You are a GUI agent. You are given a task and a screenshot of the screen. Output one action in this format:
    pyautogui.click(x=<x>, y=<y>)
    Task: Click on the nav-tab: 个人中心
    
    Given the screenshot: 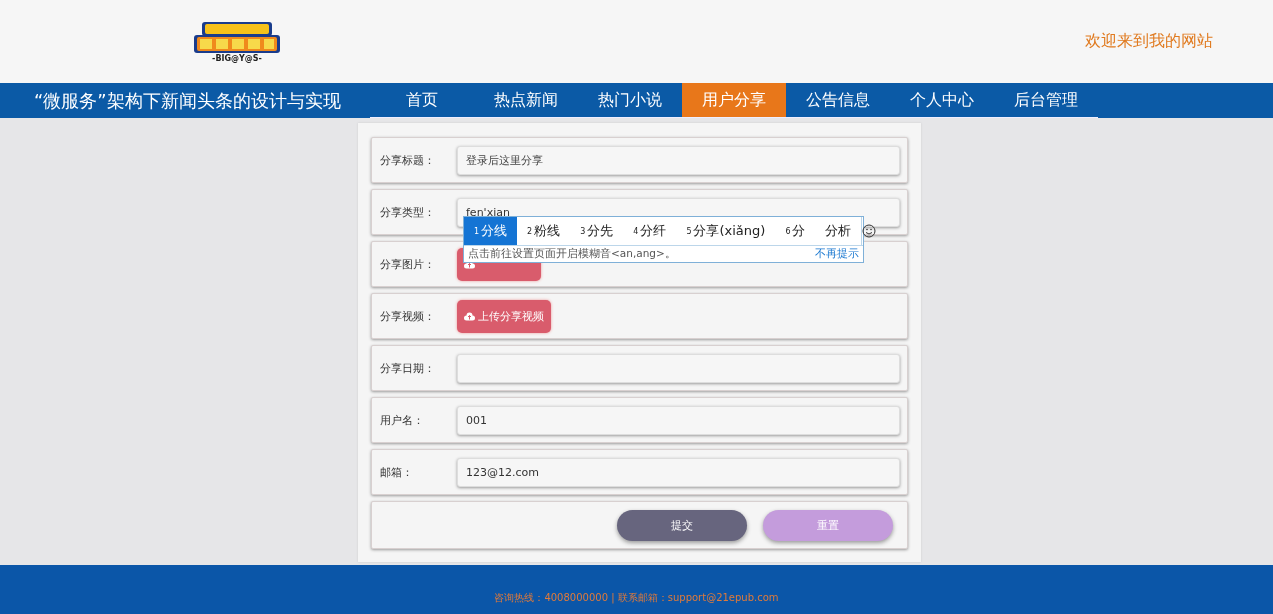 What is the action you would take?
    pyautogui.click(x=942, y=100)
    